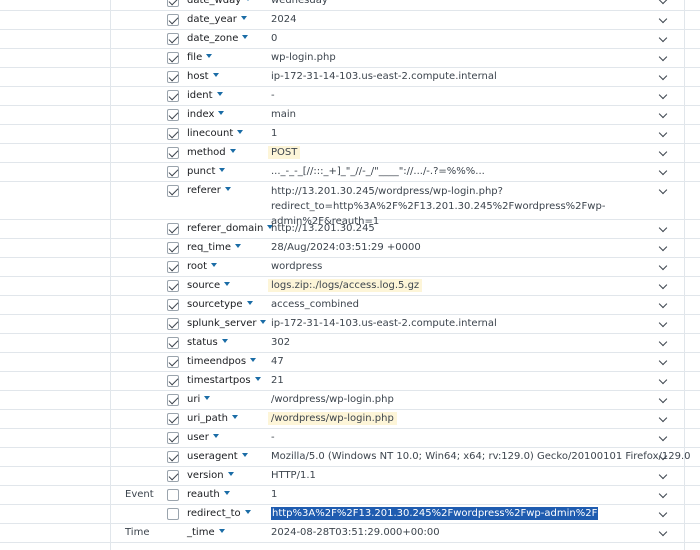  I want to click on field-name-dropdown: splunk_server, so click(227, 323).